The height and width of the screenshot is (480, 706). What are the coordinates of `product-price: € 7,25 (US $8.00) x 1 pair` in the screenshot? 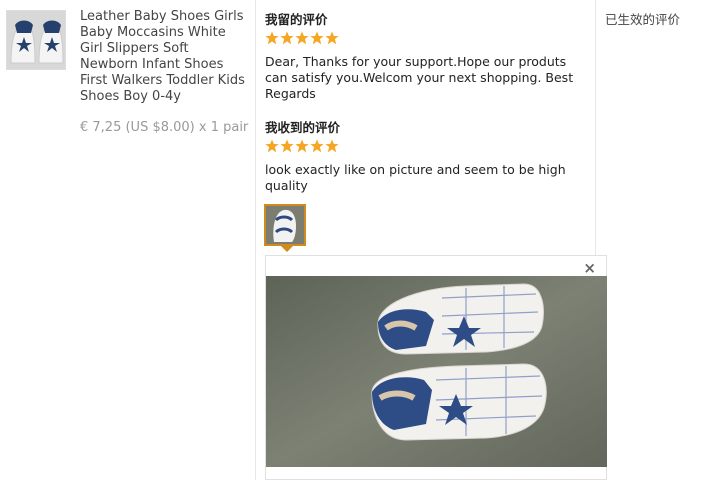 It's located at (164, 127).